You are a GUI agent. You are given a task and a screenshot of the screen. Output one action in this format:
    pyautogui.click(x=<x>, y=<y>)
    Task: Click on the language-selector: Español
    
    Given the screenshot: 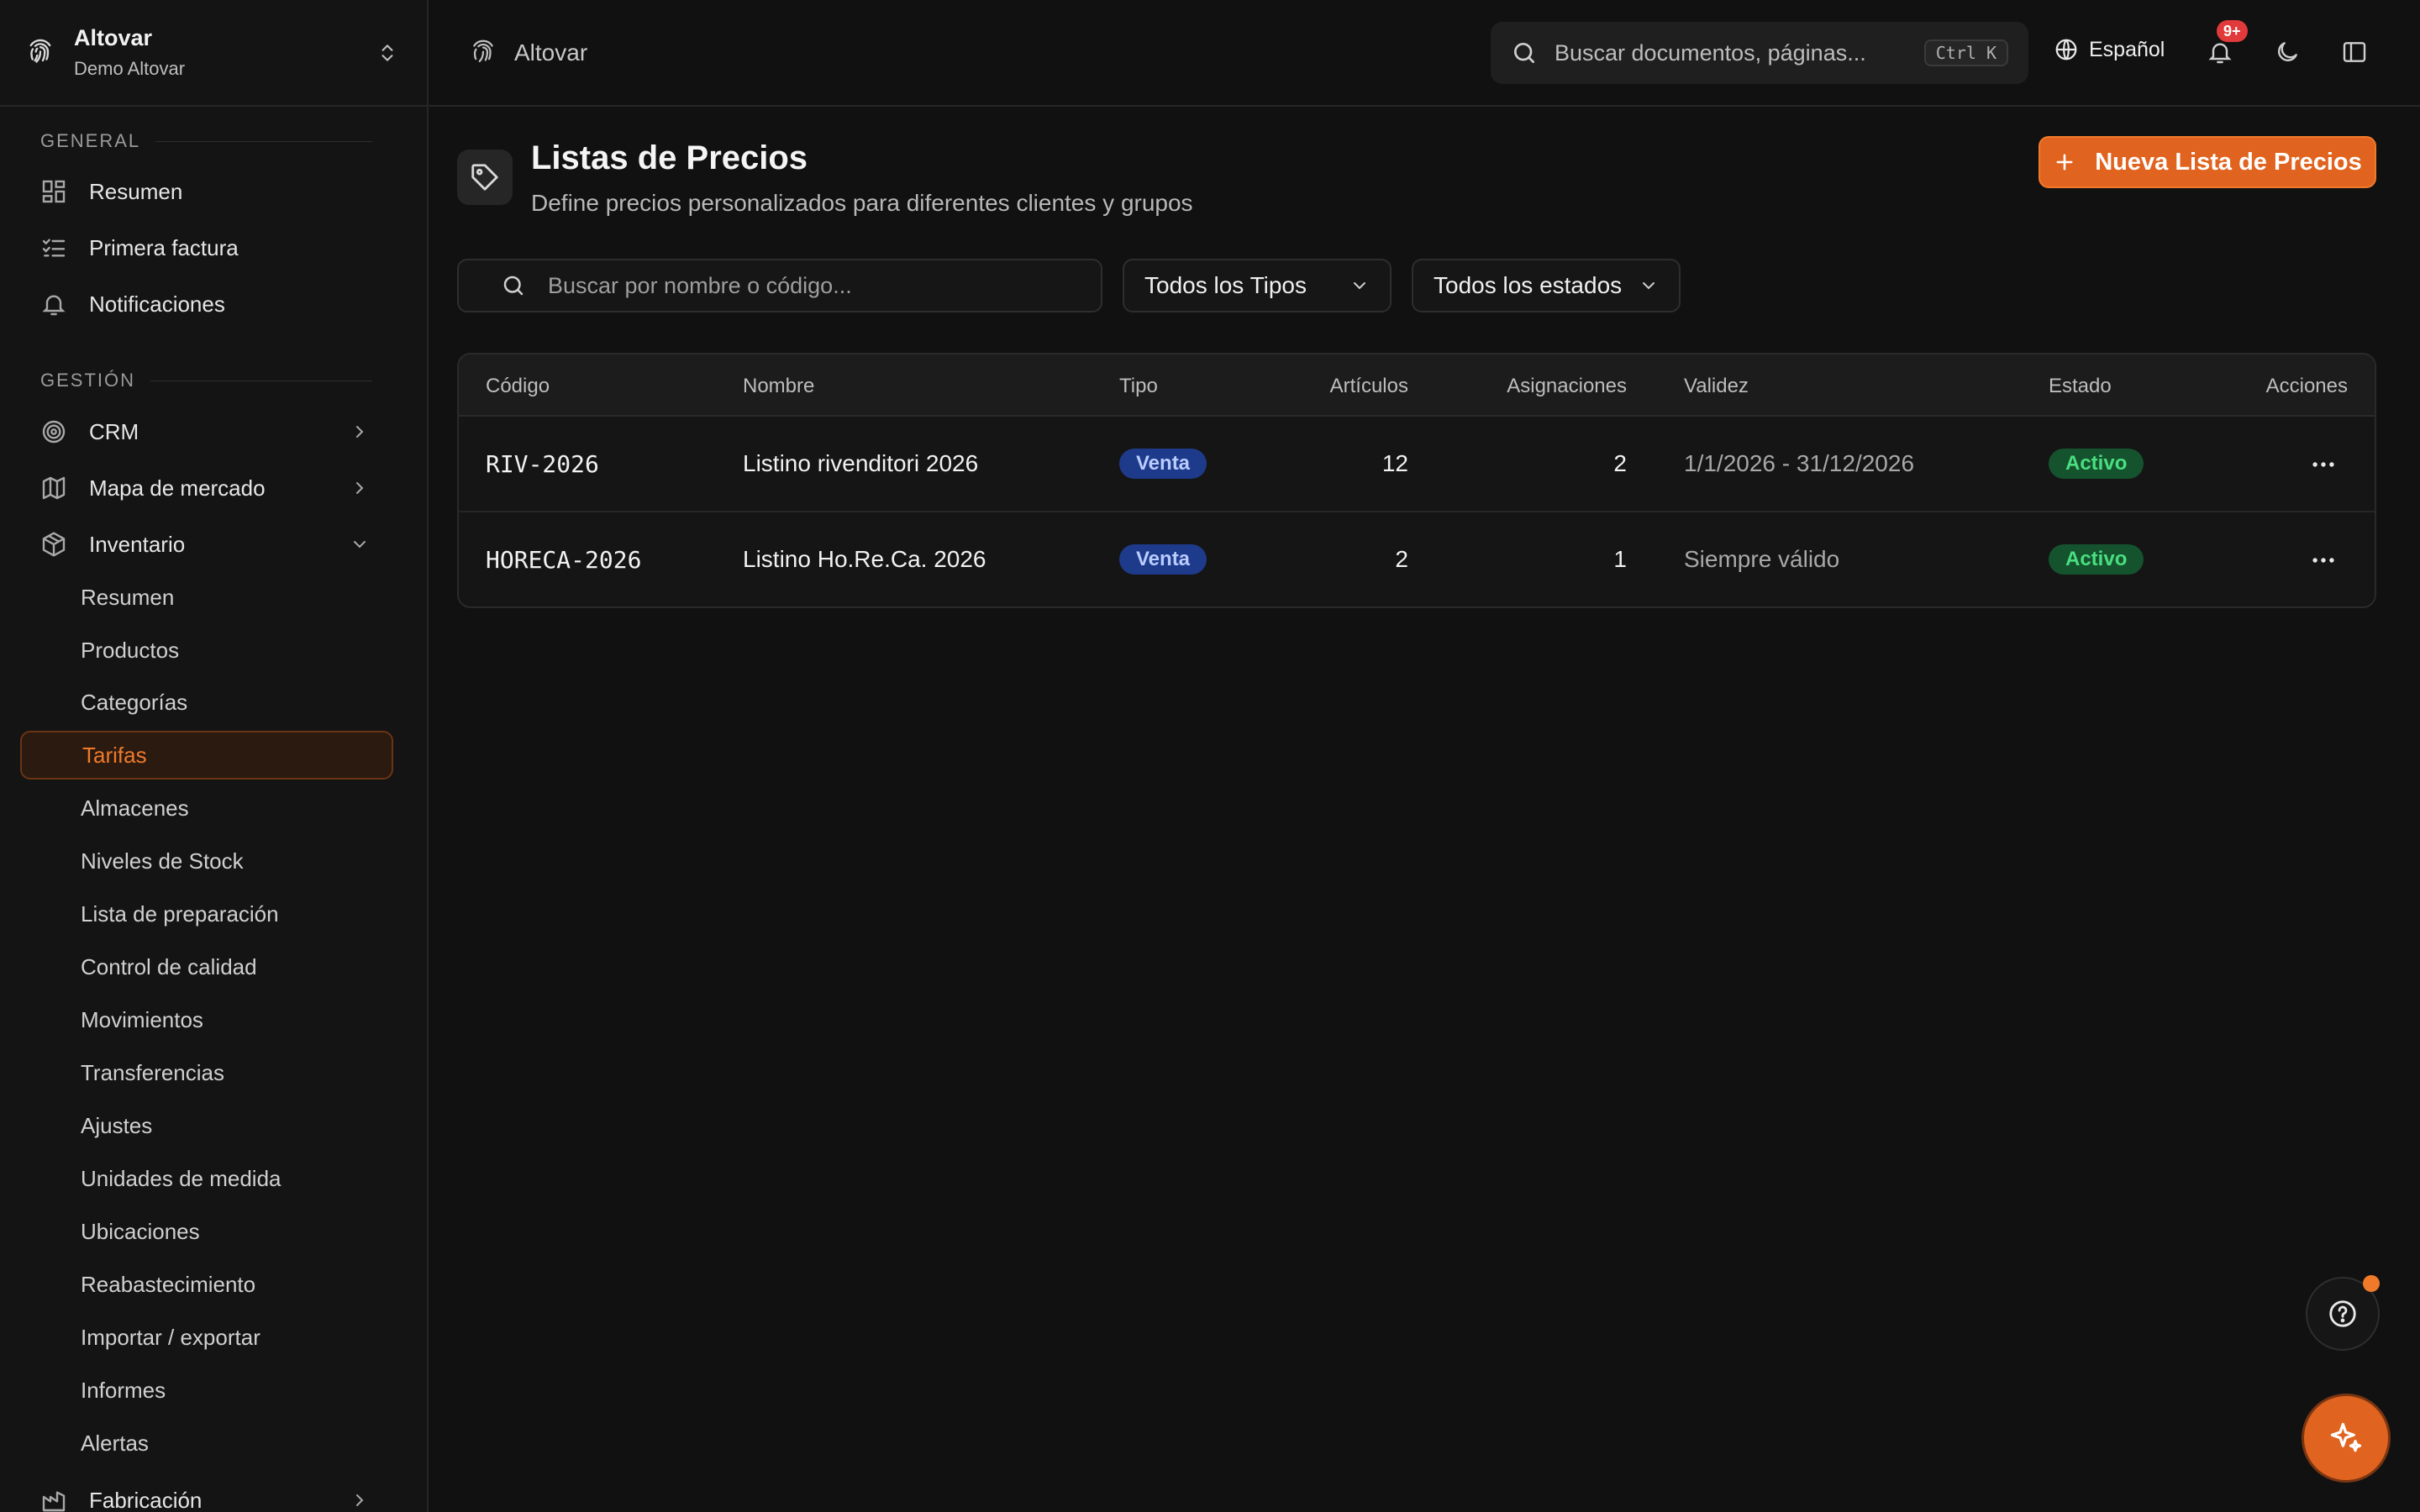 What is the action you would take?
    pyautogui.click(x=2109, y=49)
    